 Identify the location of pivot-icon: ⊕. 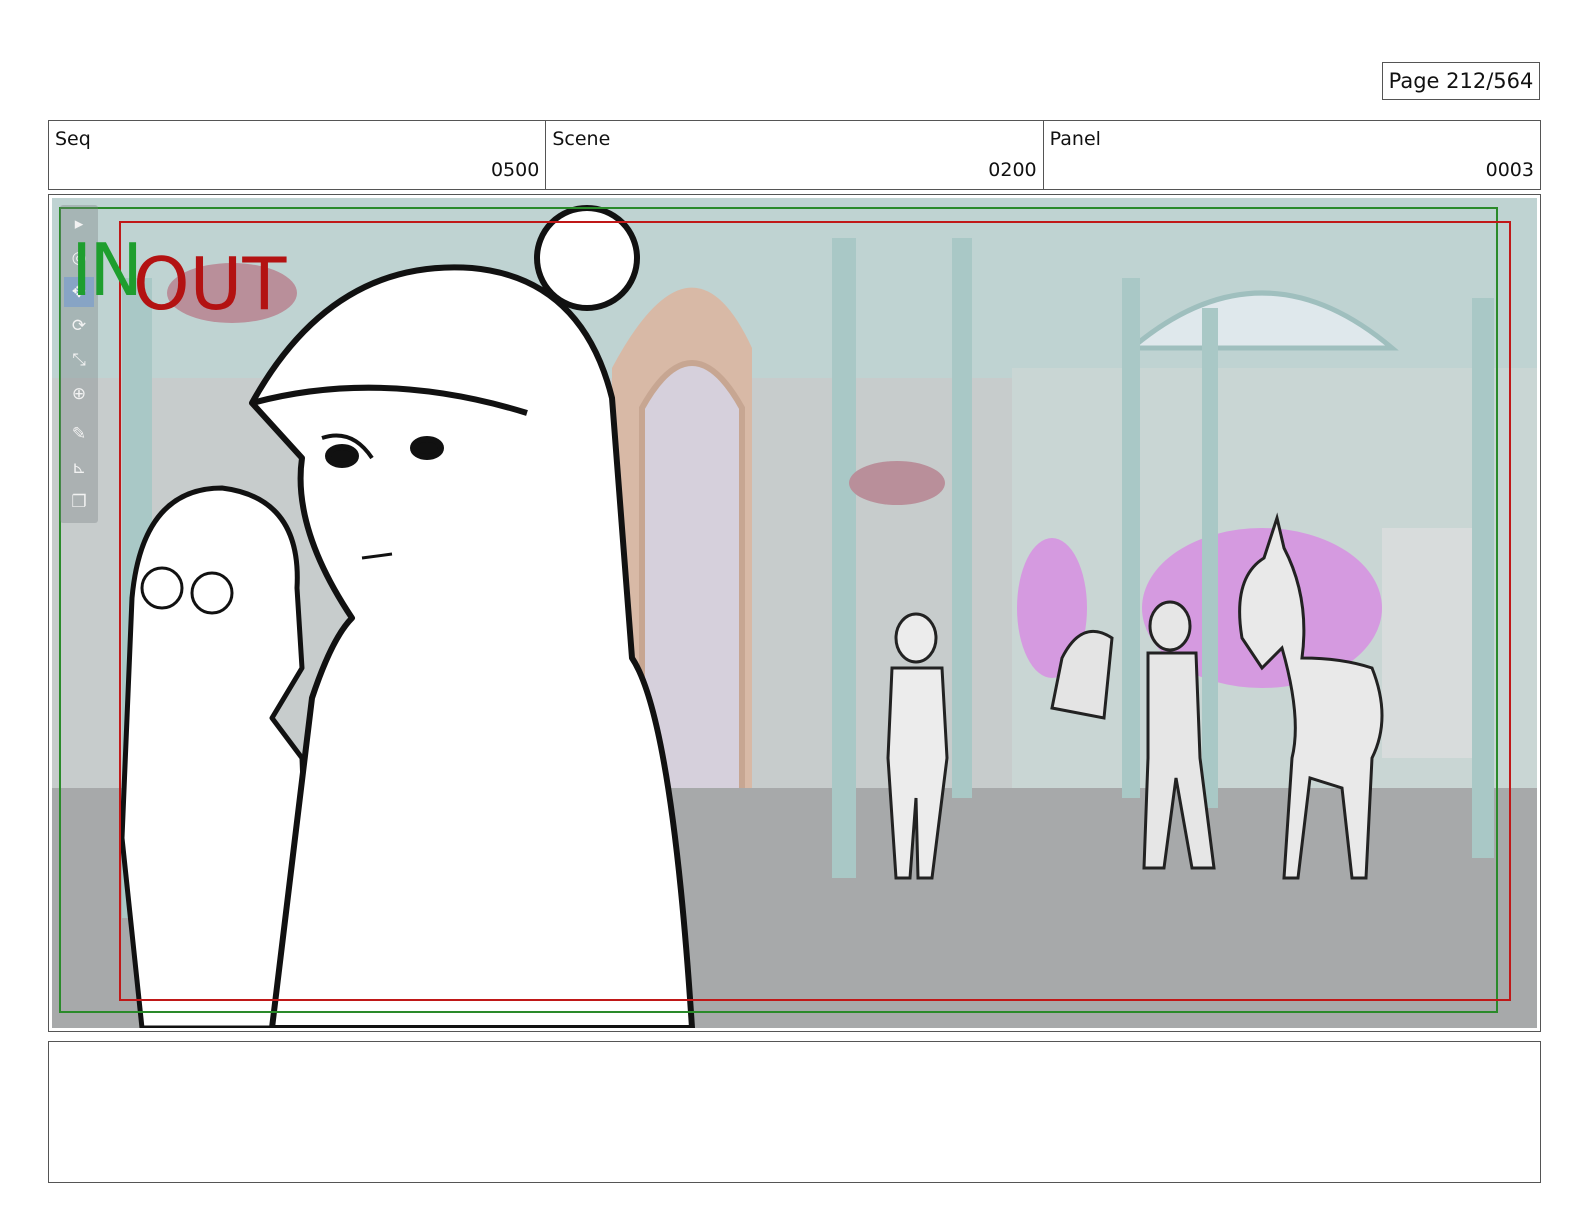
(79, 394).